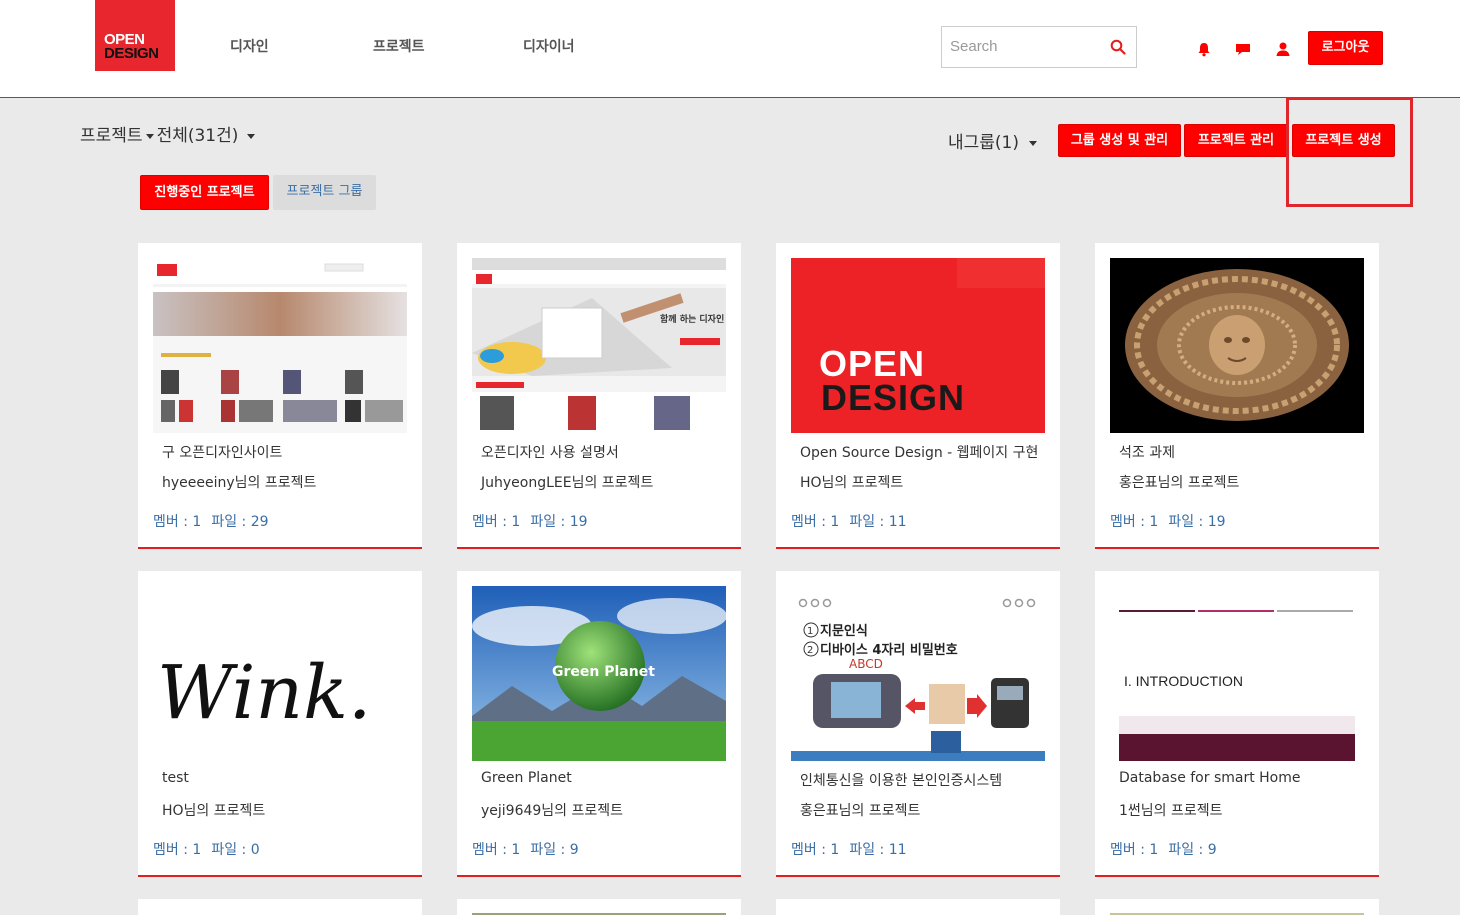 The height and width of the screenshot is (915, 1460). I want to click on project-card: 석조 과제 홍은표님의 프로젝트 멤버 : 1 파일 : 19, so click(1237, 396).